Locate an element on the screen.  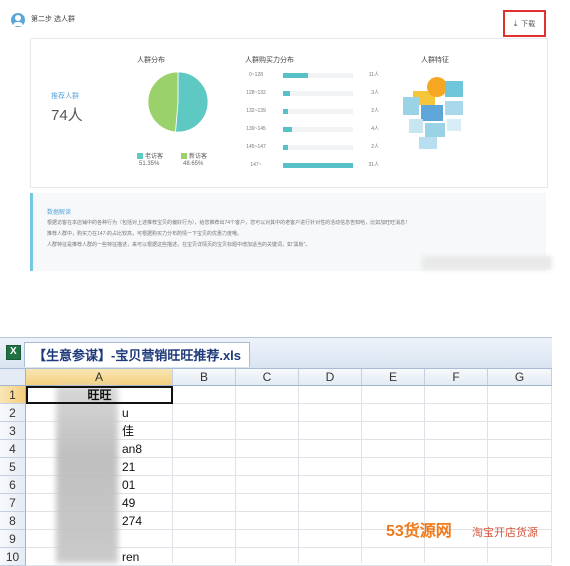
row-header-1: 1 is located at coordinates (13, 395).